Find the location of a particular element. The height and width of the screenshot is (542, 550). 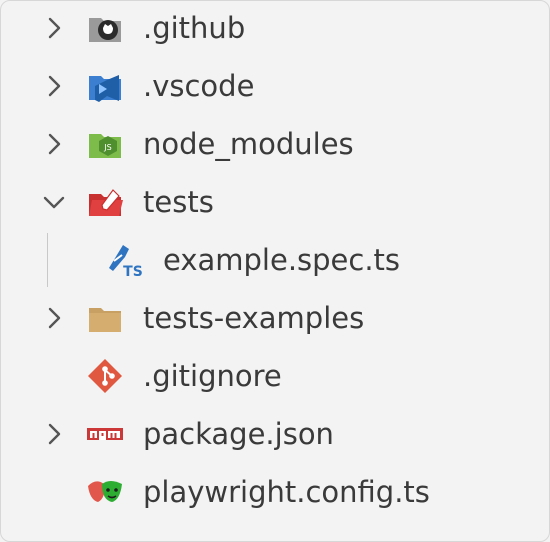

tree-item-tests-examples: tests-examples is located at coordinates (271, 318).